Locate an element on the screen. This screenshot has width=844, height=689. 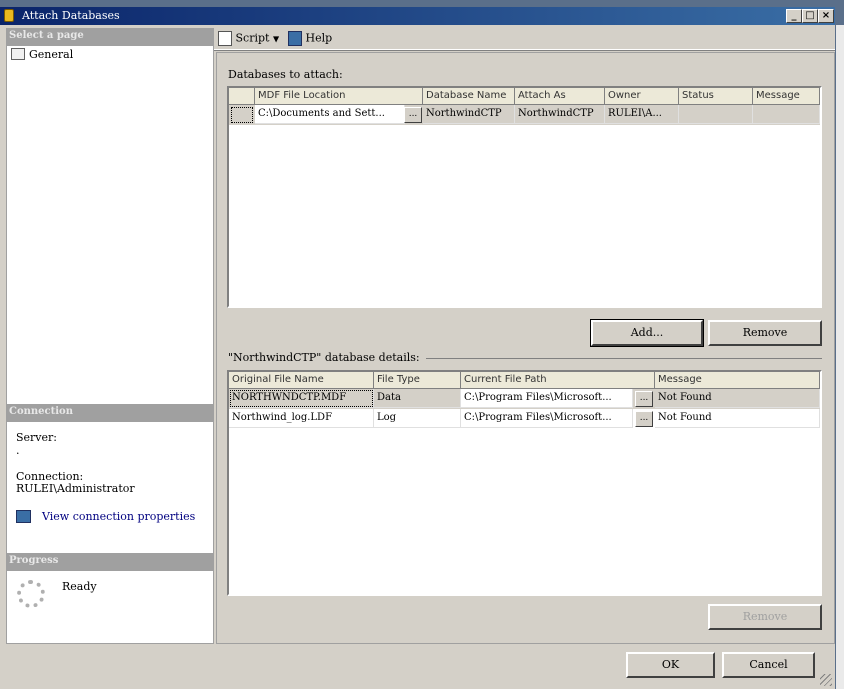
script-button: Script ▼ is located at coordinates (248, 38).